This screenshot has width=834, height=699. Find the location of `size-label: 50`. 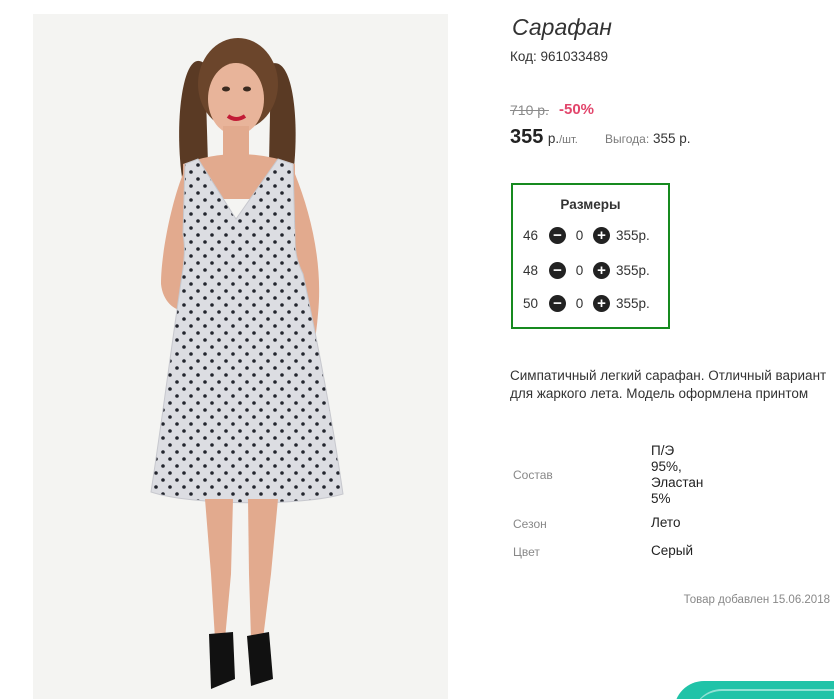

size-label: 50 is located at coordinates (531, 303).